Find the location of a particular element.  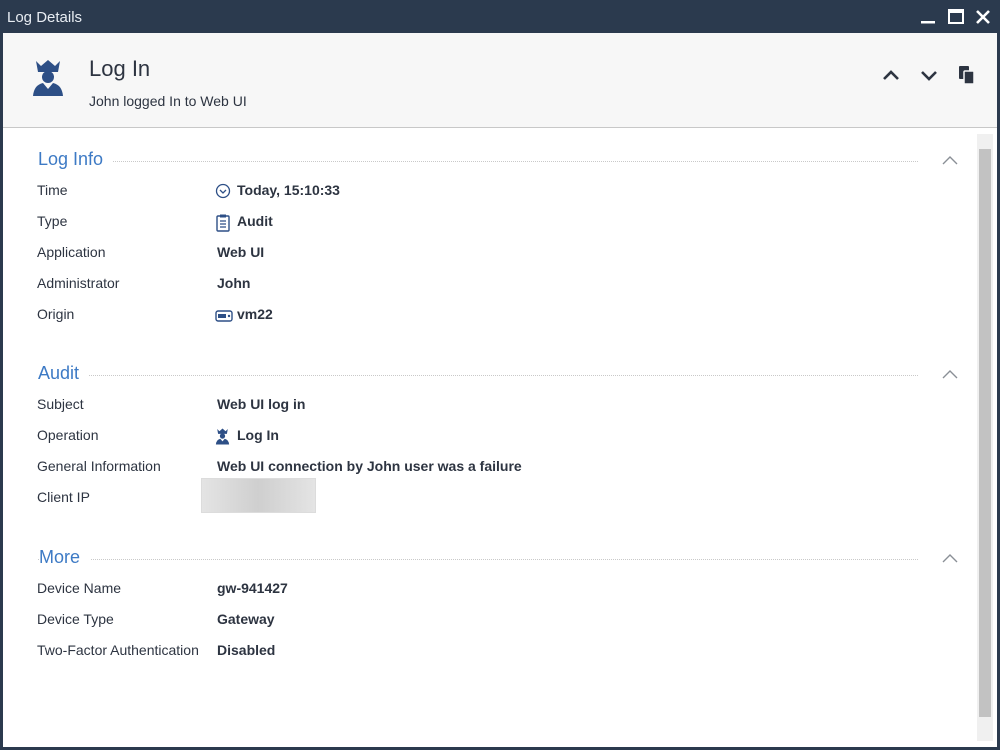

value-two-factor: Disabled is located at coordinates (246, 650).